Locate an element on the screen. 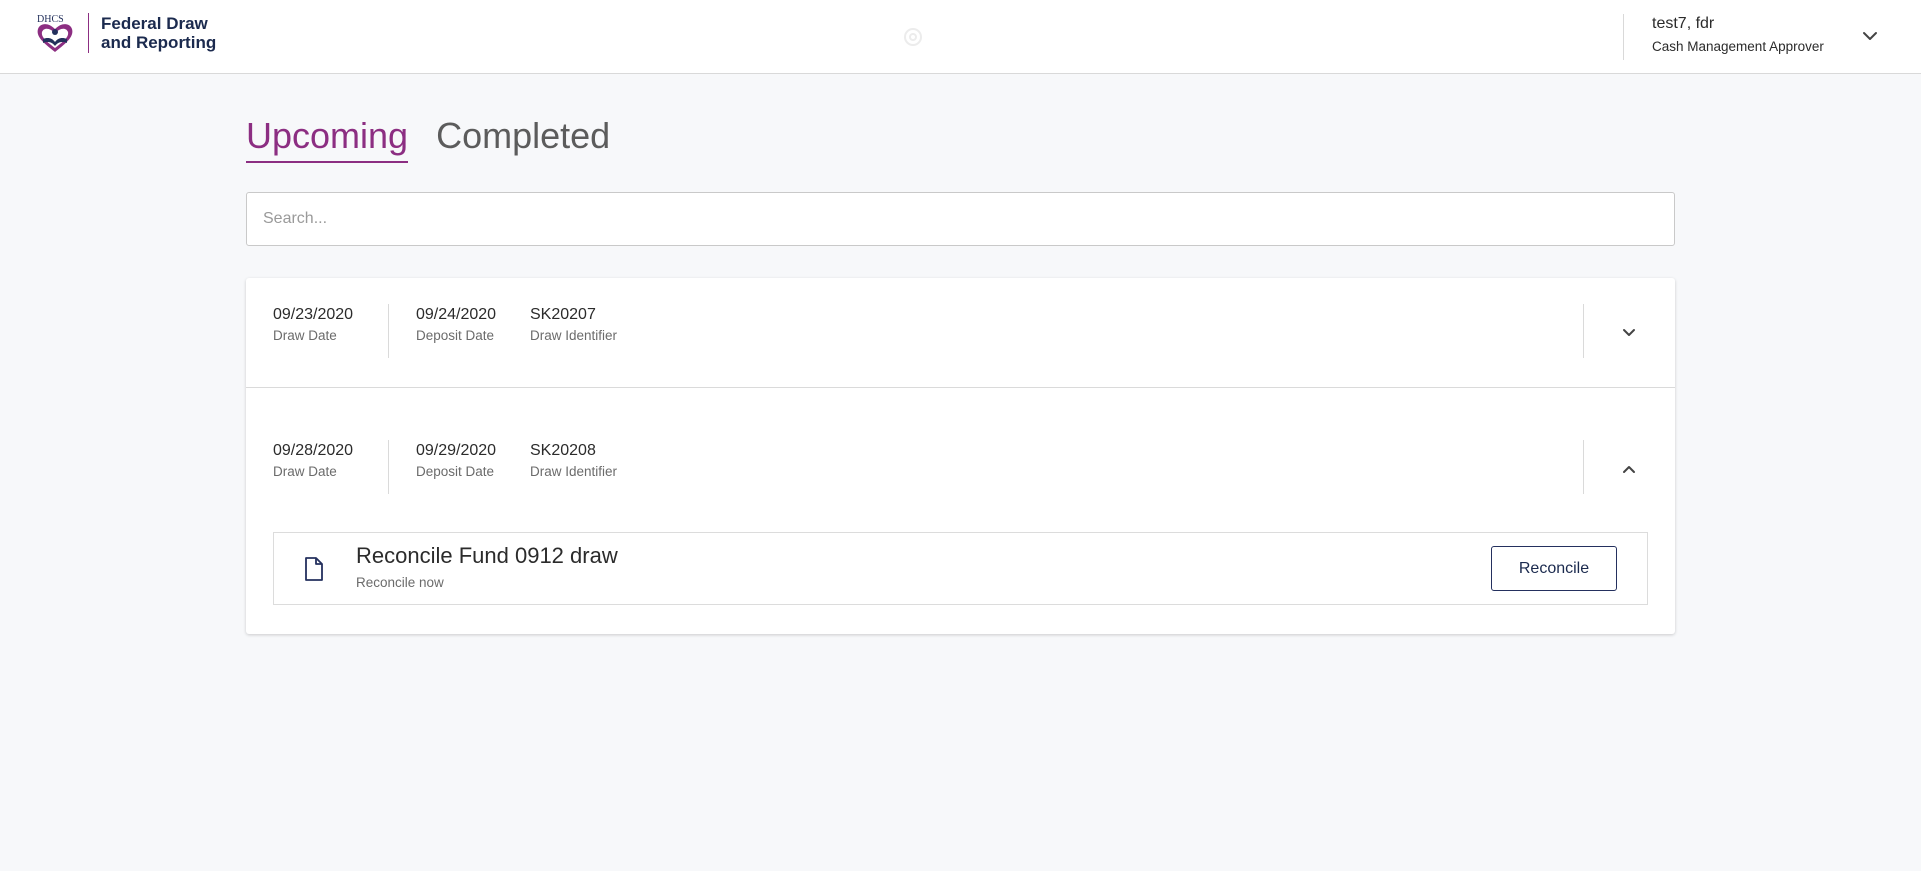 The height and width of the screenshot is (871, 1921). user-name: test7, fdr is located at coordinates (1683, 23).